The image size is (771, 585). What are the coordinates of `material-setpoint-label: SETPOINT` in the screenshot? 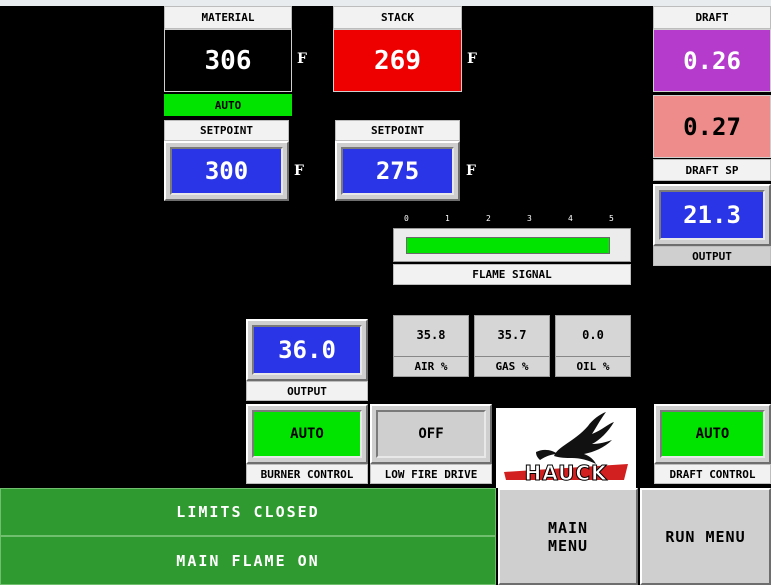 It's located at (226, 130).